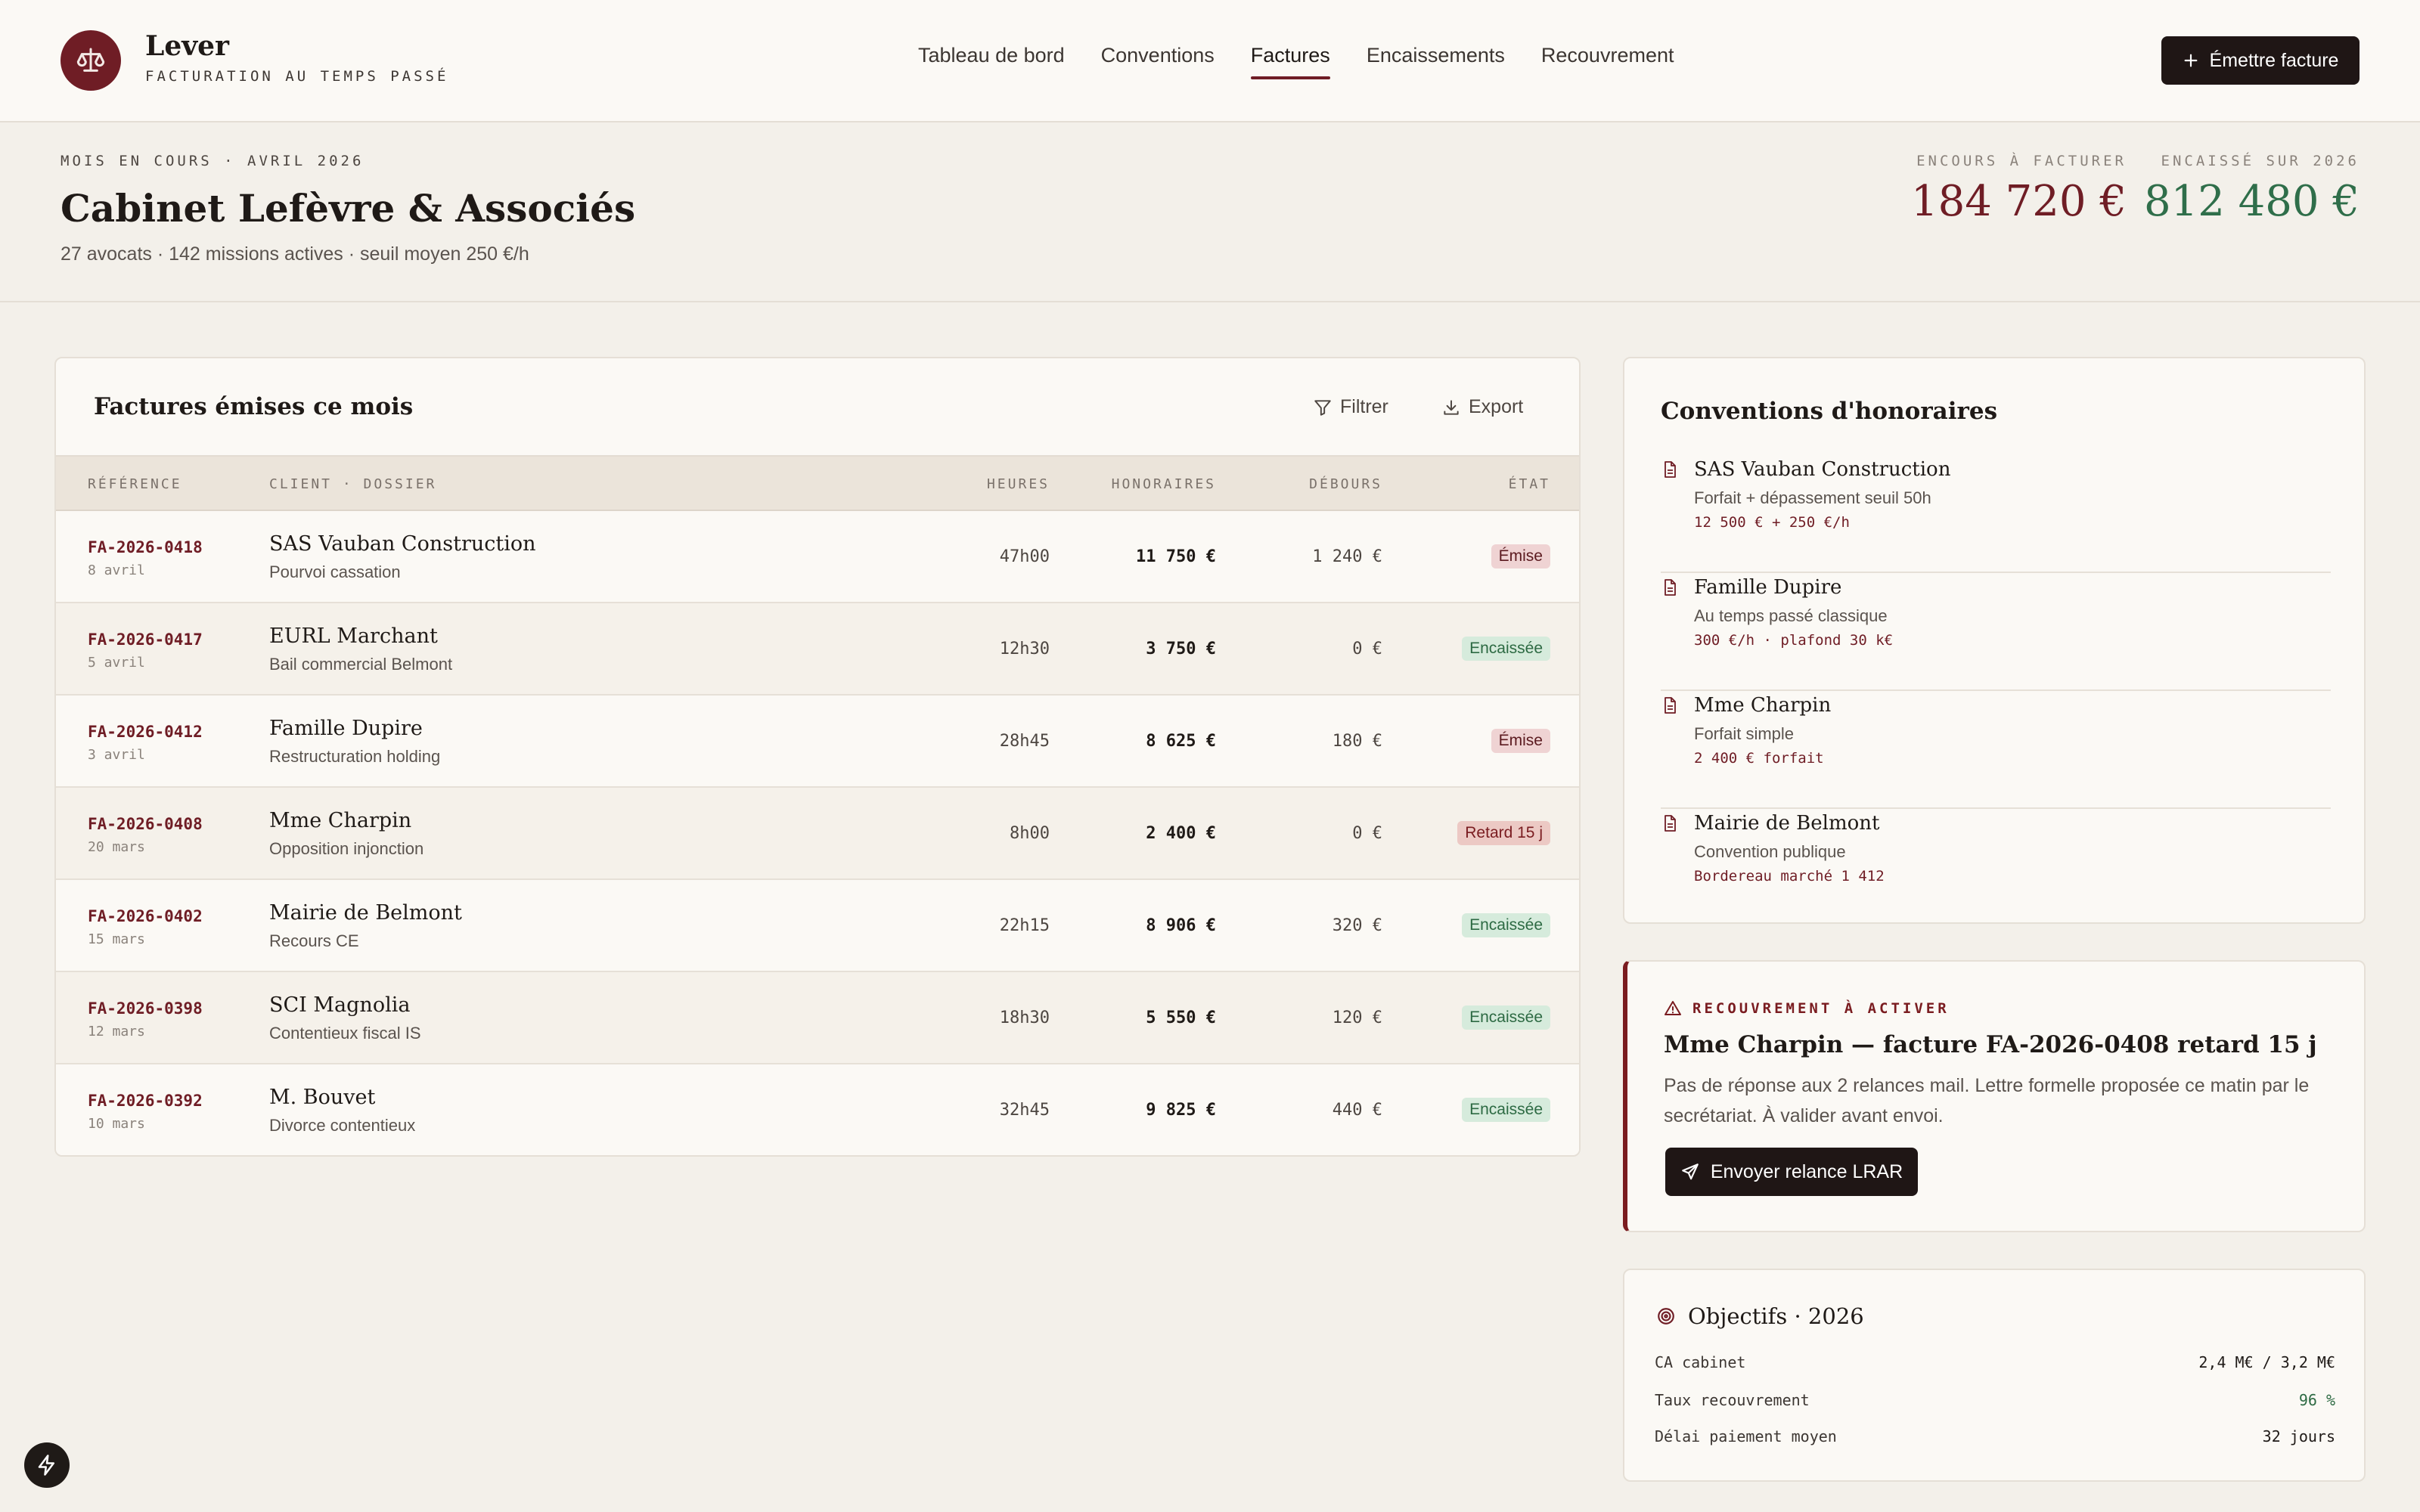 The width and height of the screenshot is (2420, 1512). What do you see at coordinates (116, 755) in the screenshot?
I see `invoice-date: 3 avril` at bounding box center [116, 755].